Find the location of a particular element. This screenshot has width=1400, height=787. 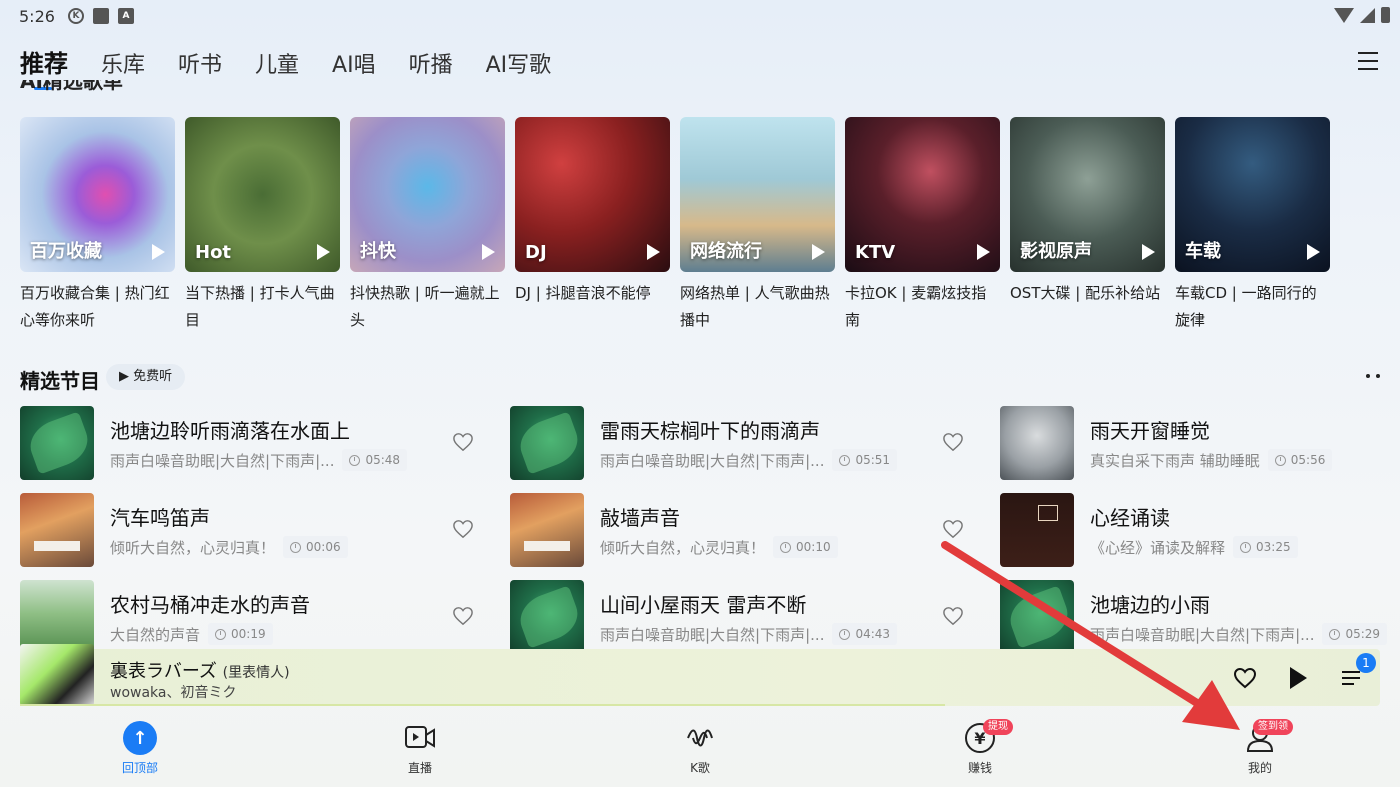

playlist-card: 车载 车载CD | 一路同行的旋律 is located at coordinates (1252, 225).